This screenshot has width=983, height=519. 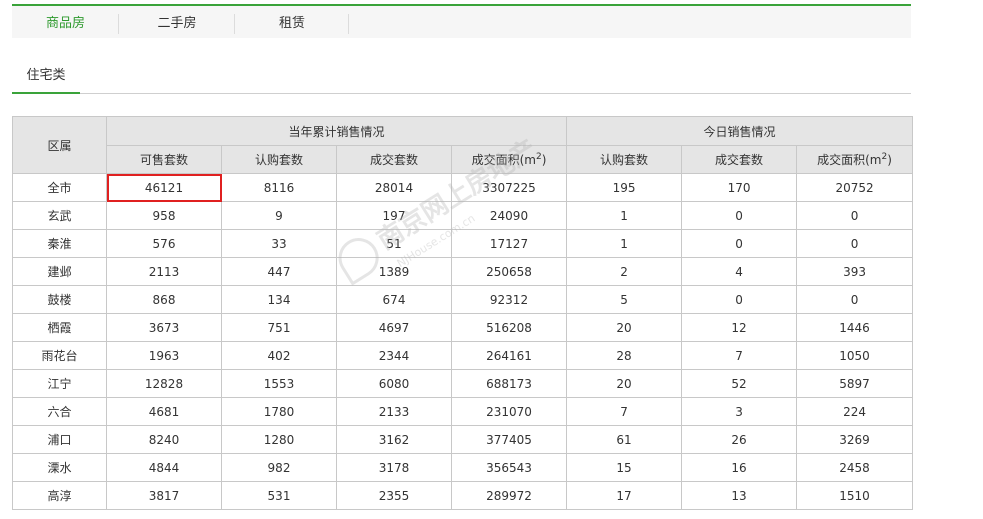 What do you see at coordinates (624, 159) in the screenshot?
I see `col-today-subscribed-header: 认购套数` at bounding box center [624, 159].